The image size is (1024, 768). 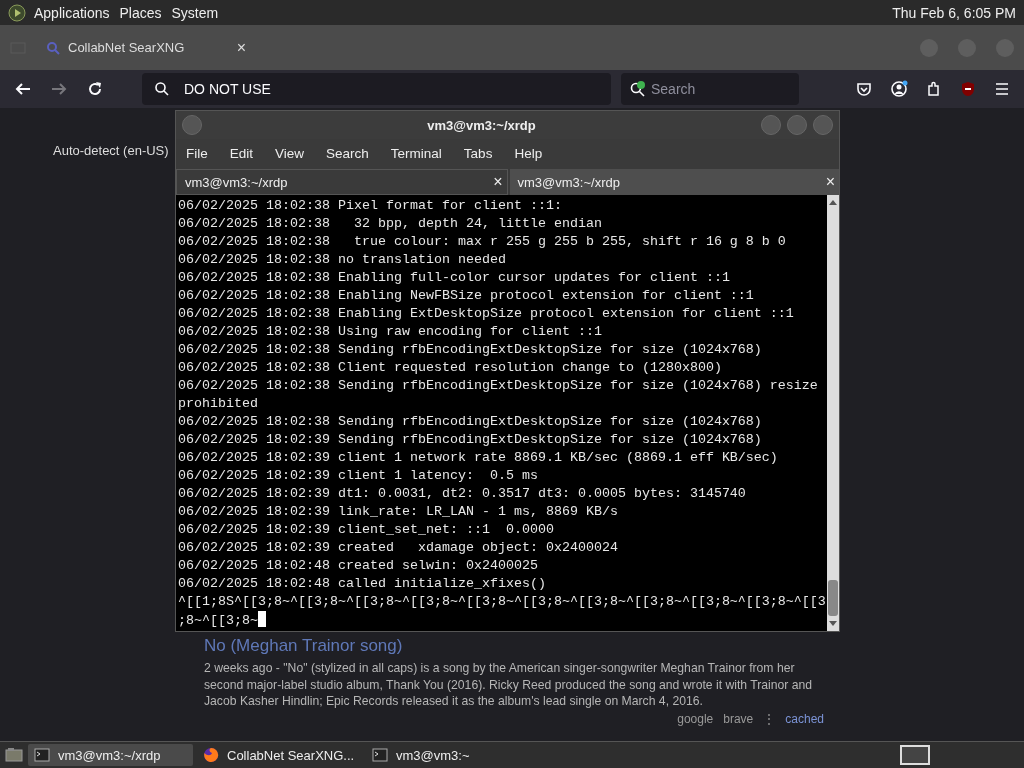 What do you see at coordinates (502, 602) in the screenshot?
I see `terminal-line: ^[[1;8S^[[3;8~^[[3;8~^[[3;8~^[[3;8~^[[3;8~^[[3;8~^[[3;8~^[[3;8~^[[3;8~^[[3;8~^[[3` at bounding box center [502, 602].